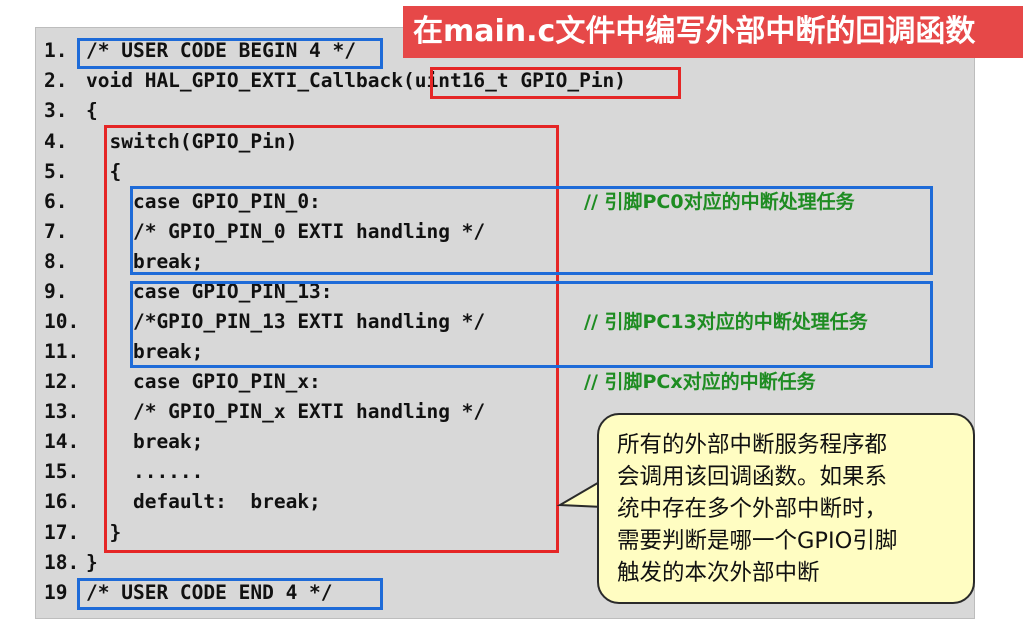 This screenshot has width=1027, height=622. What do you see at coordinates (611, 489) in the screenshot?
I see `callout-pointer-seam` at bounding box center [611, 489].